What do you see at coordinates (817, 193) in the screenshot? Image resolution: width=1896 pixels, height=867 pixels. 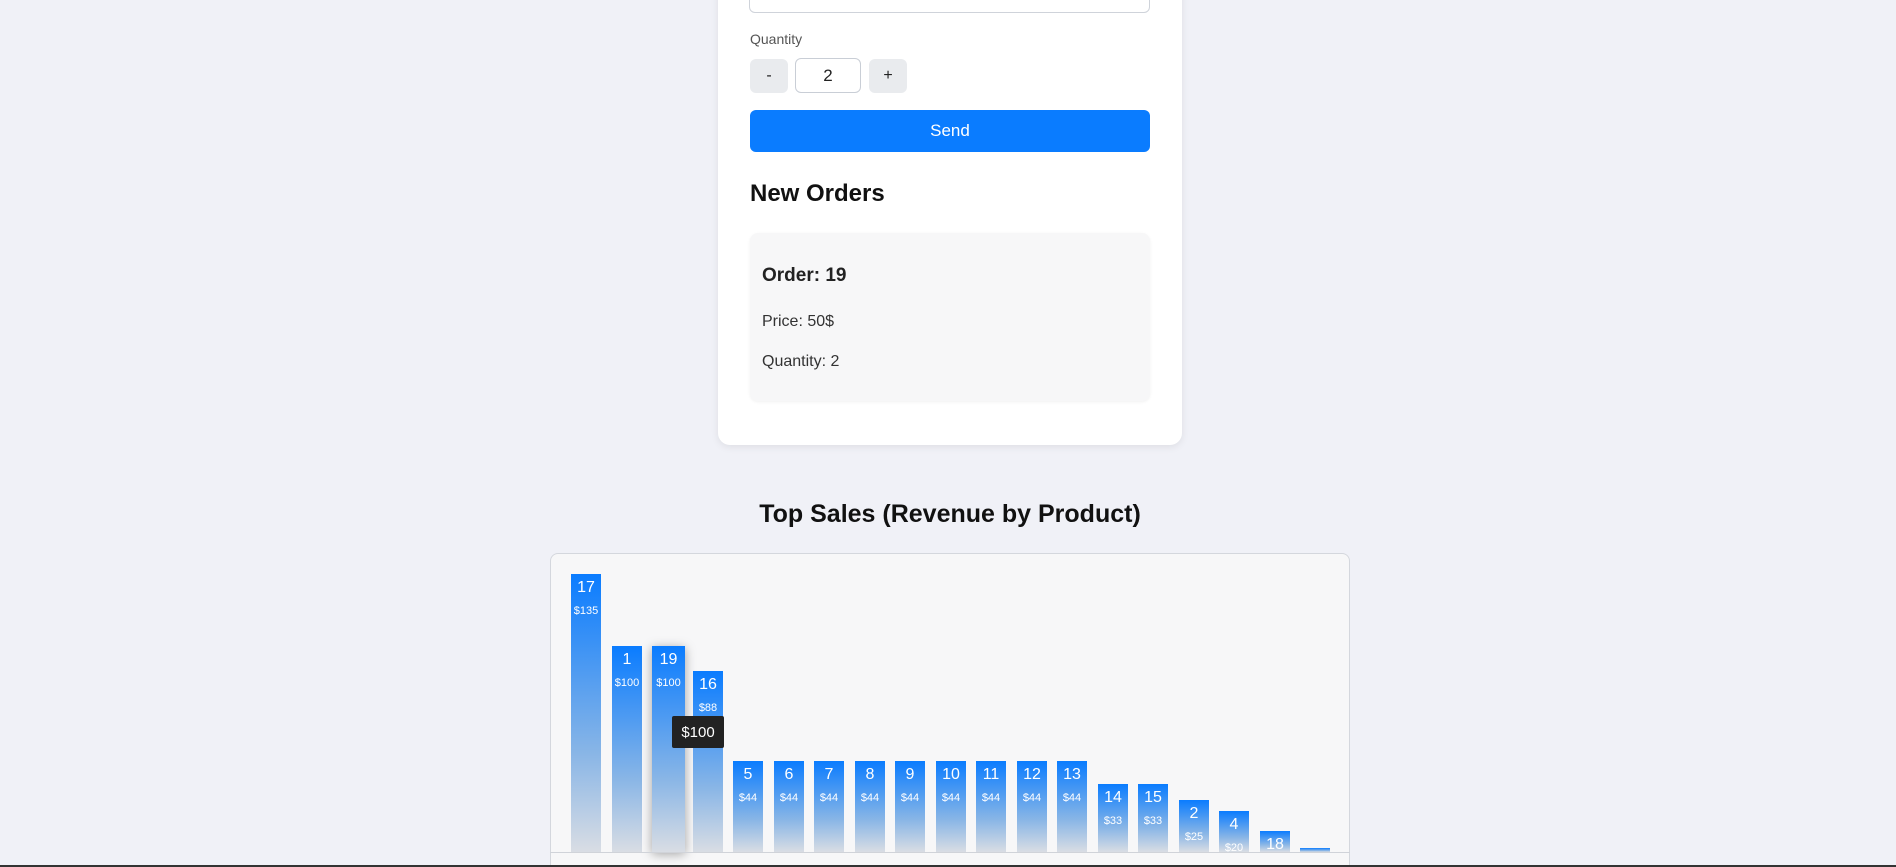 I see `new-orders-heading: New Orders` at bounding box center [817, 193].